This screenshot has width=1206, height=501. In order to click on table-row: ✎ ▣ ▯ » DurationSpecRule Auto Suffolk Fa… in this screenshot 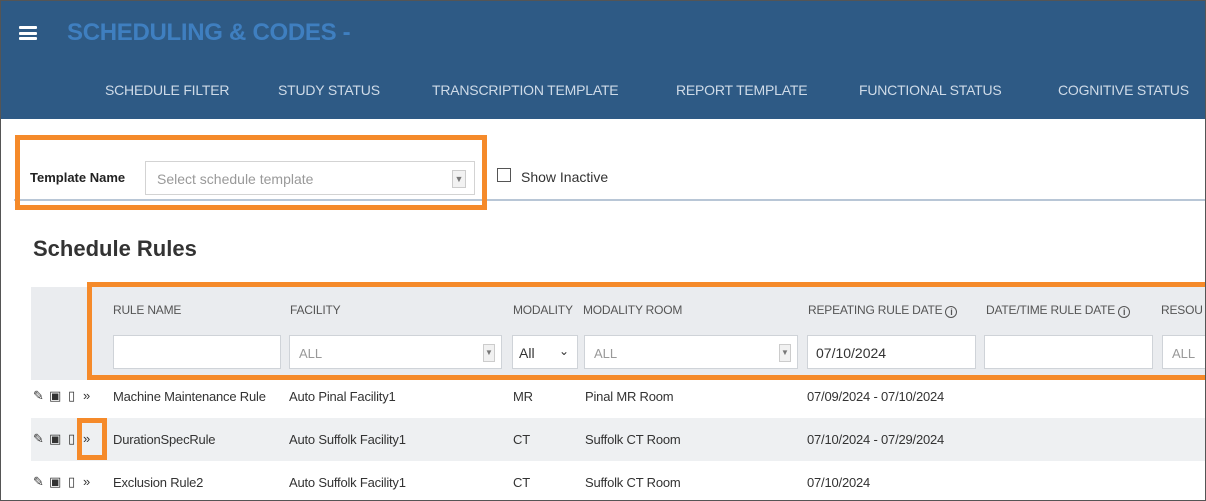, I will do `click(618, 439)`.